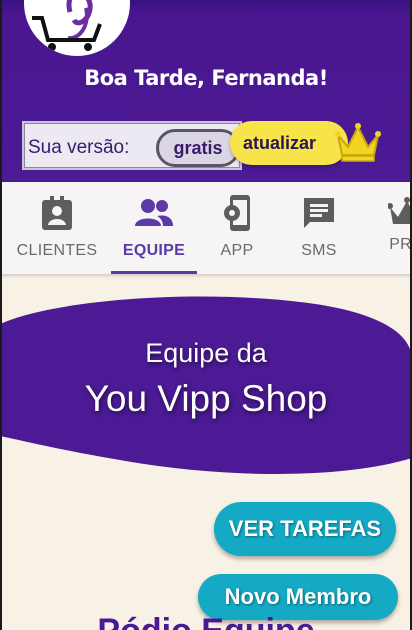 The width and height of the screenshot is (412, 630). I want to click on tab-app: APP, so click(237, 228).